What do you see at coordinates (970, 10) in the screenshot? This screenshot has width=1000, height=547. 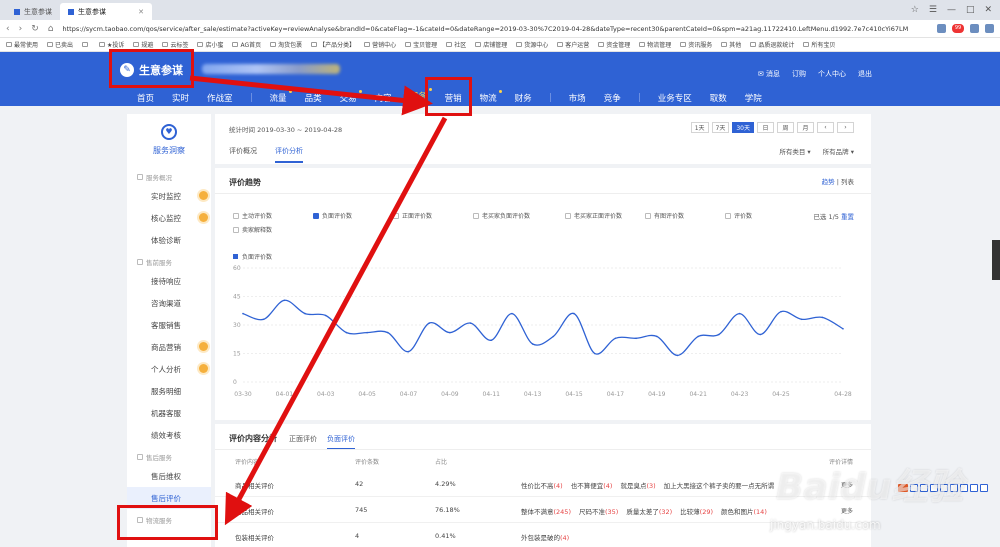 I see `maximize-icon: □` at bounding box center [970, 10].